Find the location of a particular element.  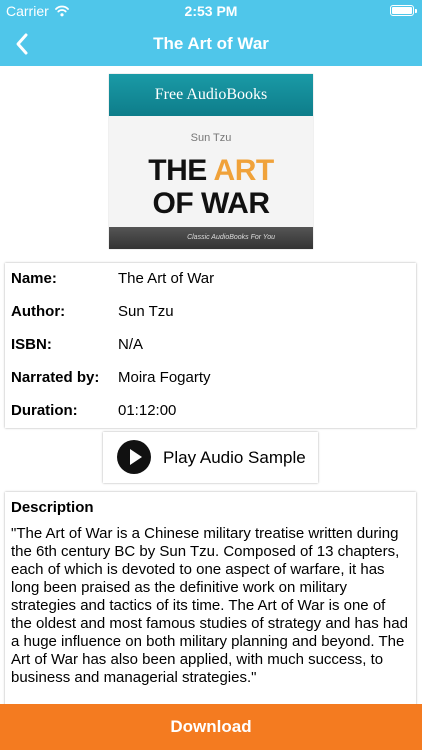

cover-author: Sun Tzu is located at coordinates (211, 138).